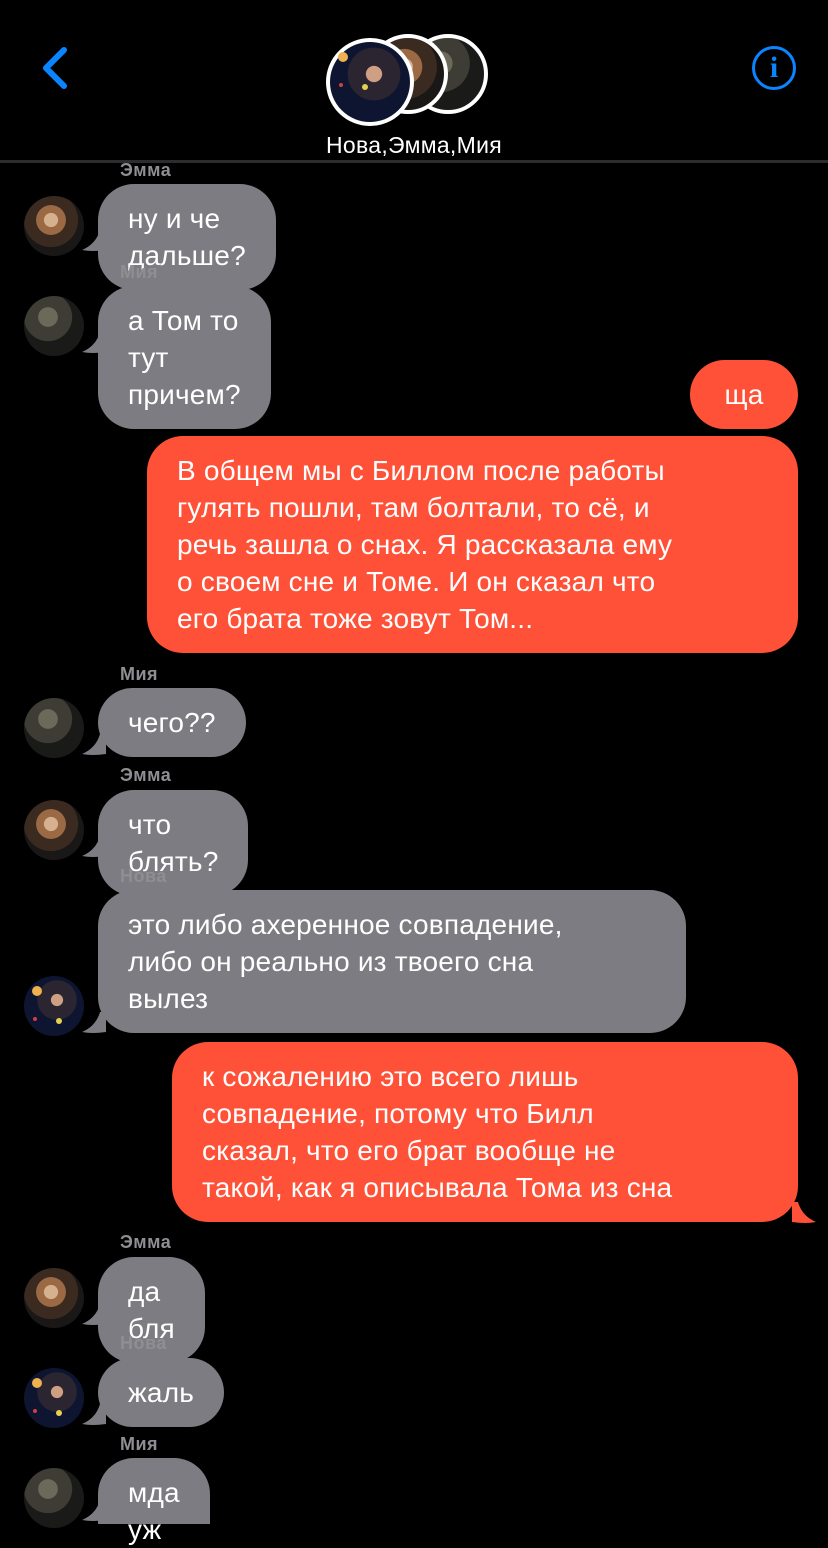 The image size is (828, 1548). What do you see at coordinates (744, 394) in the screenshot?
I see `message-bubble: ща` at bounding box center [744, 394].